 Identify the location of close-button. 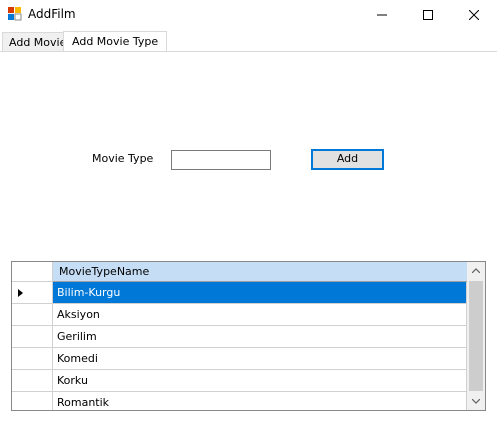
(474, 15).